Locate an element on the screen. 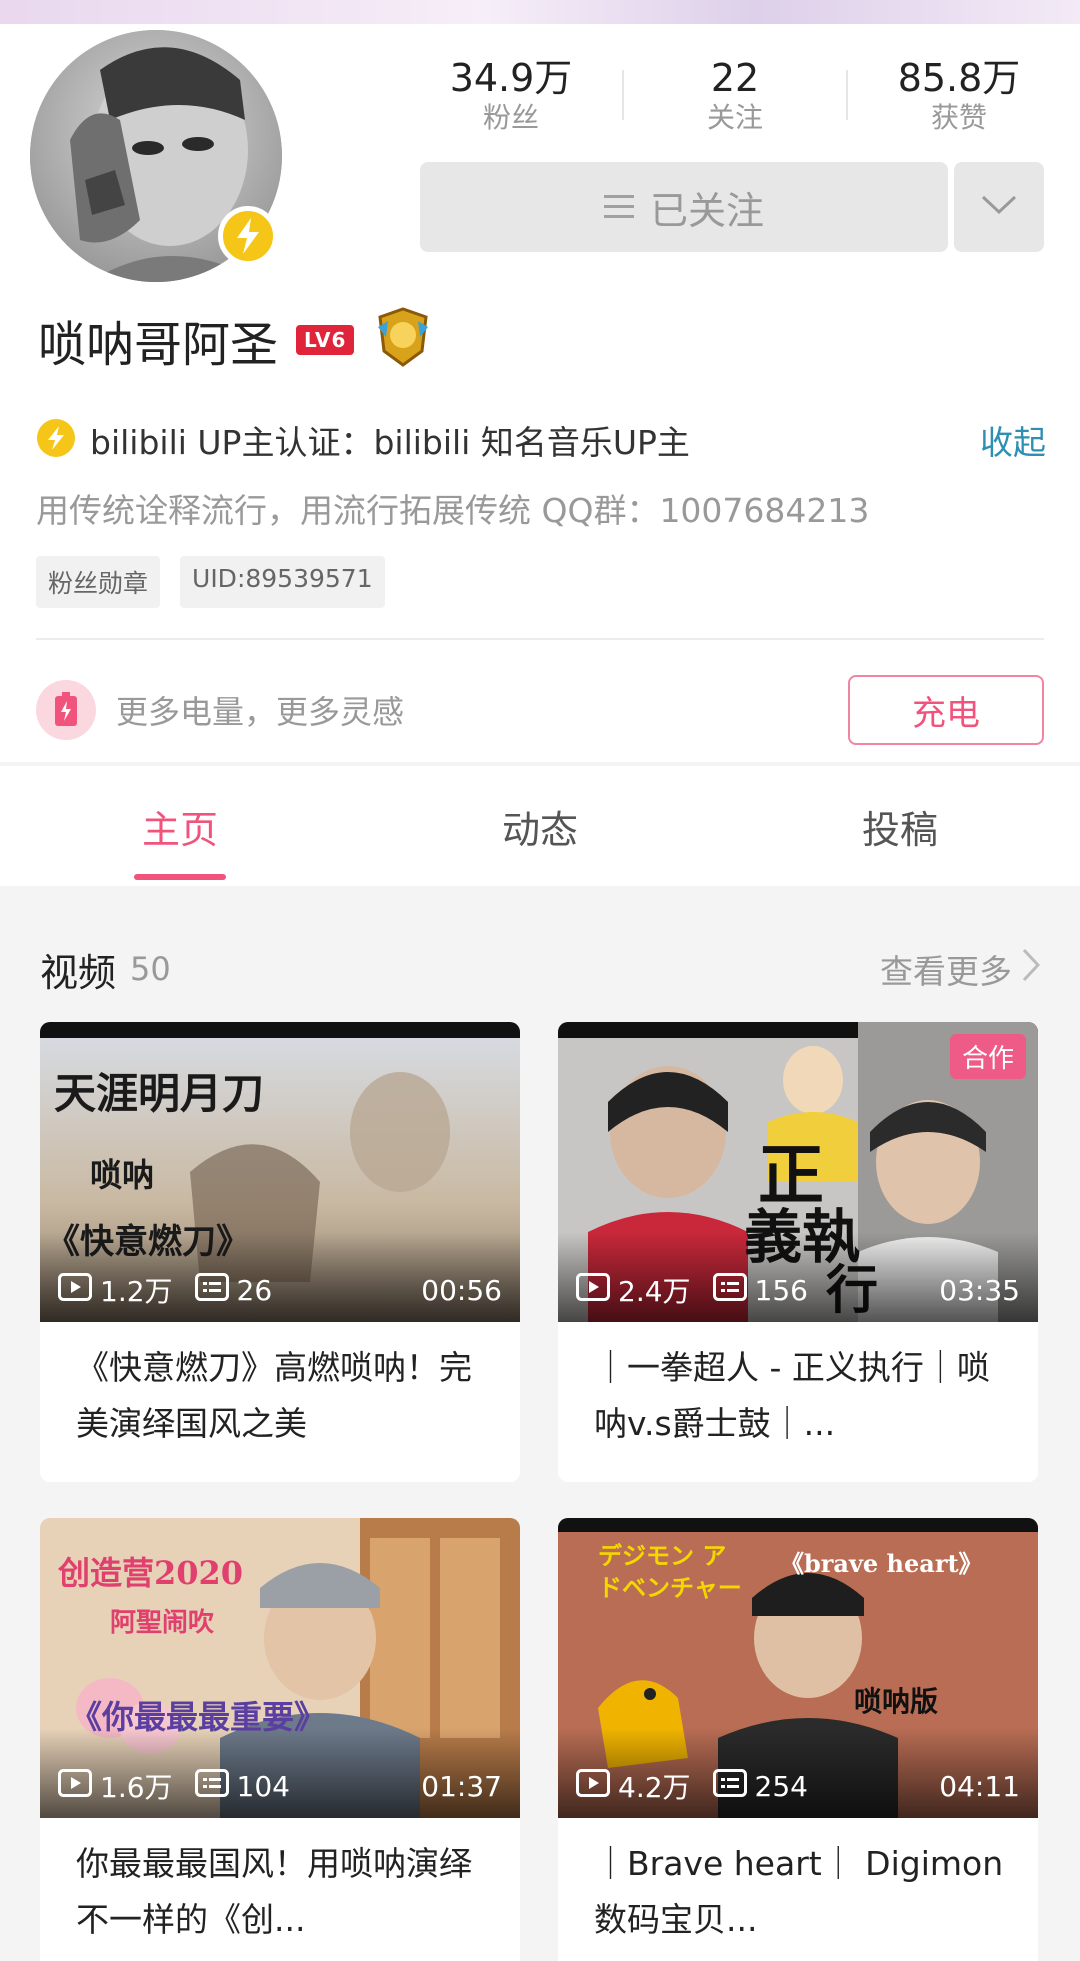  video-duration: 03:35 is located at coordinates (979, 1290).